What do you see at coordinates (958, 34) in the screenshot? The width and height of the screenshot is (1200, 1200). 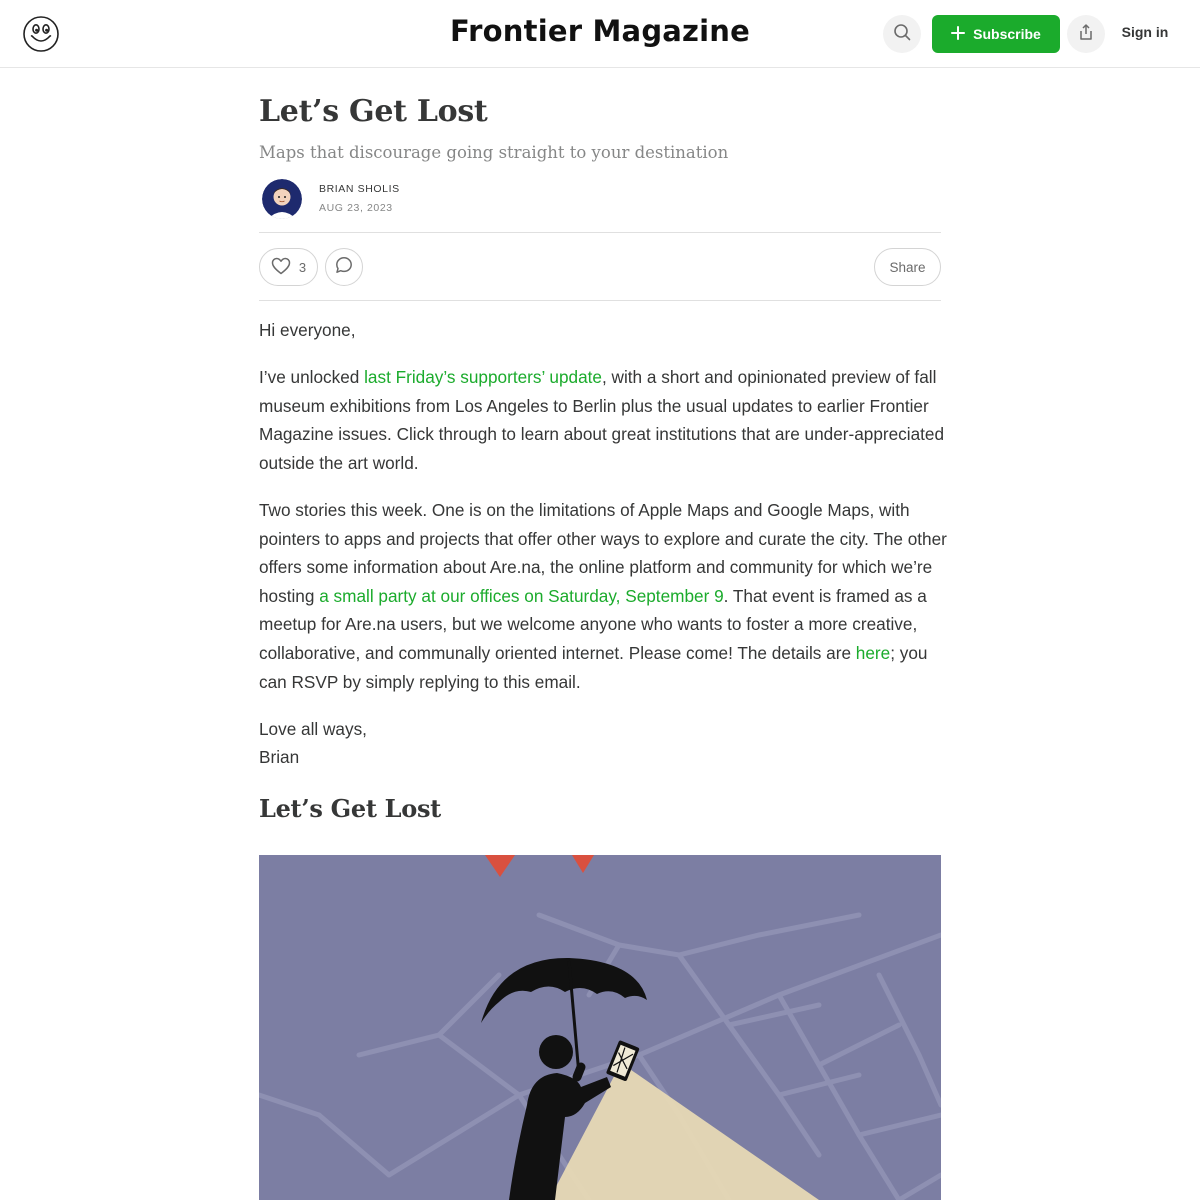 I see `plus-icon` at bounding box center [958, 34].